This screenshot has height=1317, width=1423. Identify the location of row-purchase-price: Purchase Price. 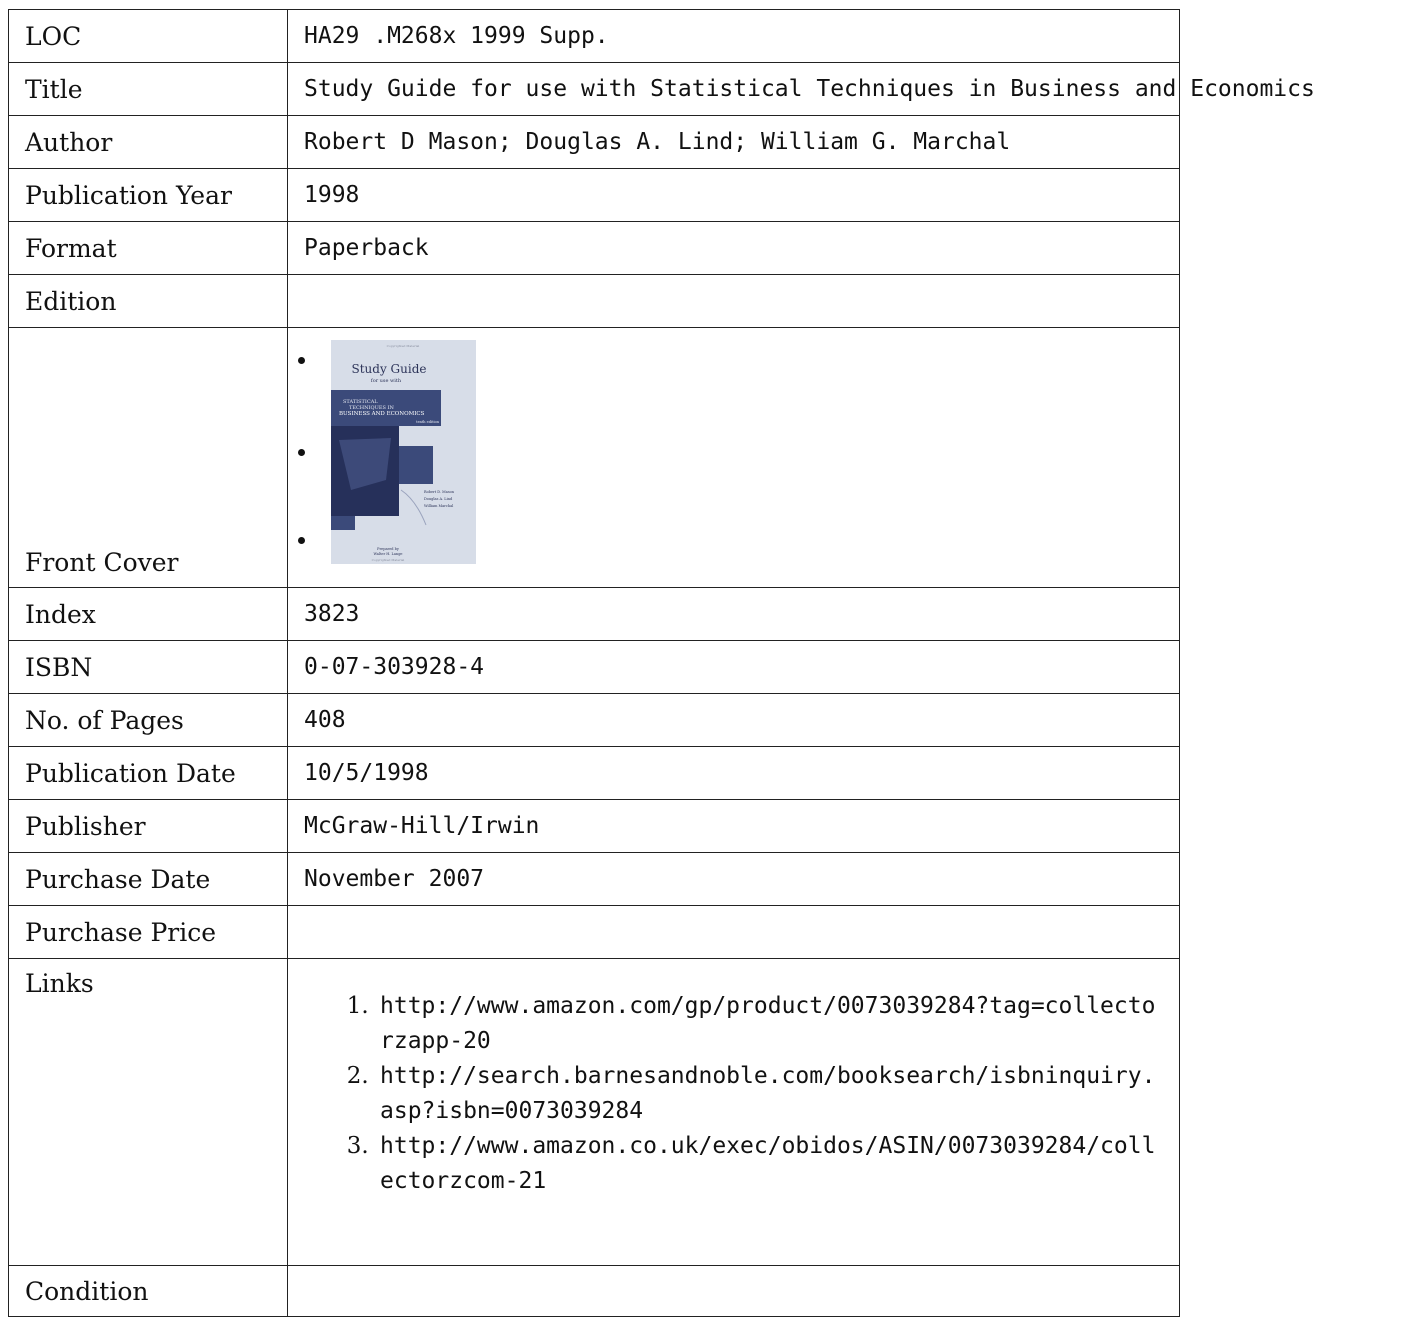
(594, 932).